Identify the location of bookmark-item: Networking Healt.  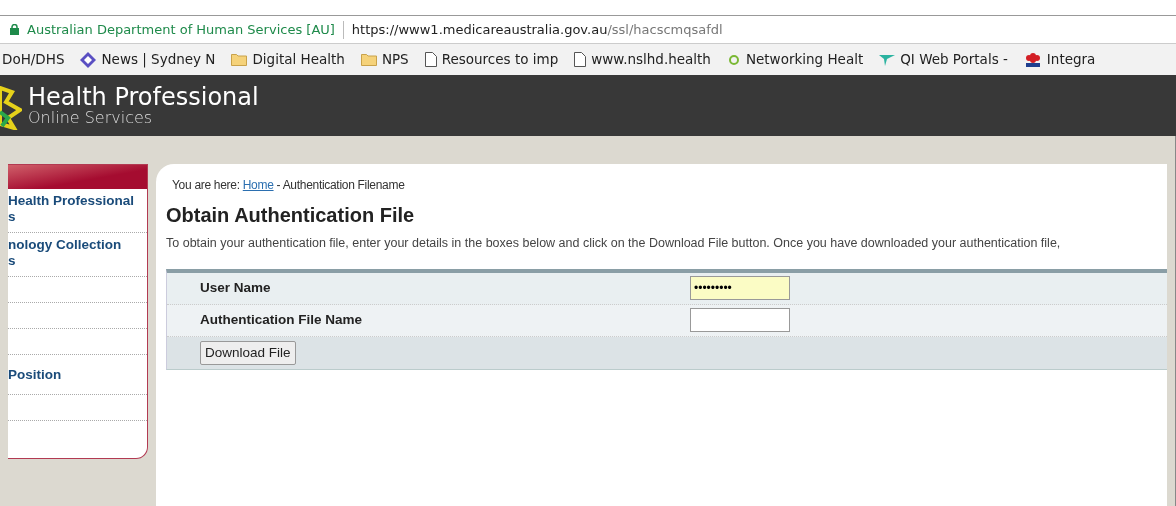
(795, 59).